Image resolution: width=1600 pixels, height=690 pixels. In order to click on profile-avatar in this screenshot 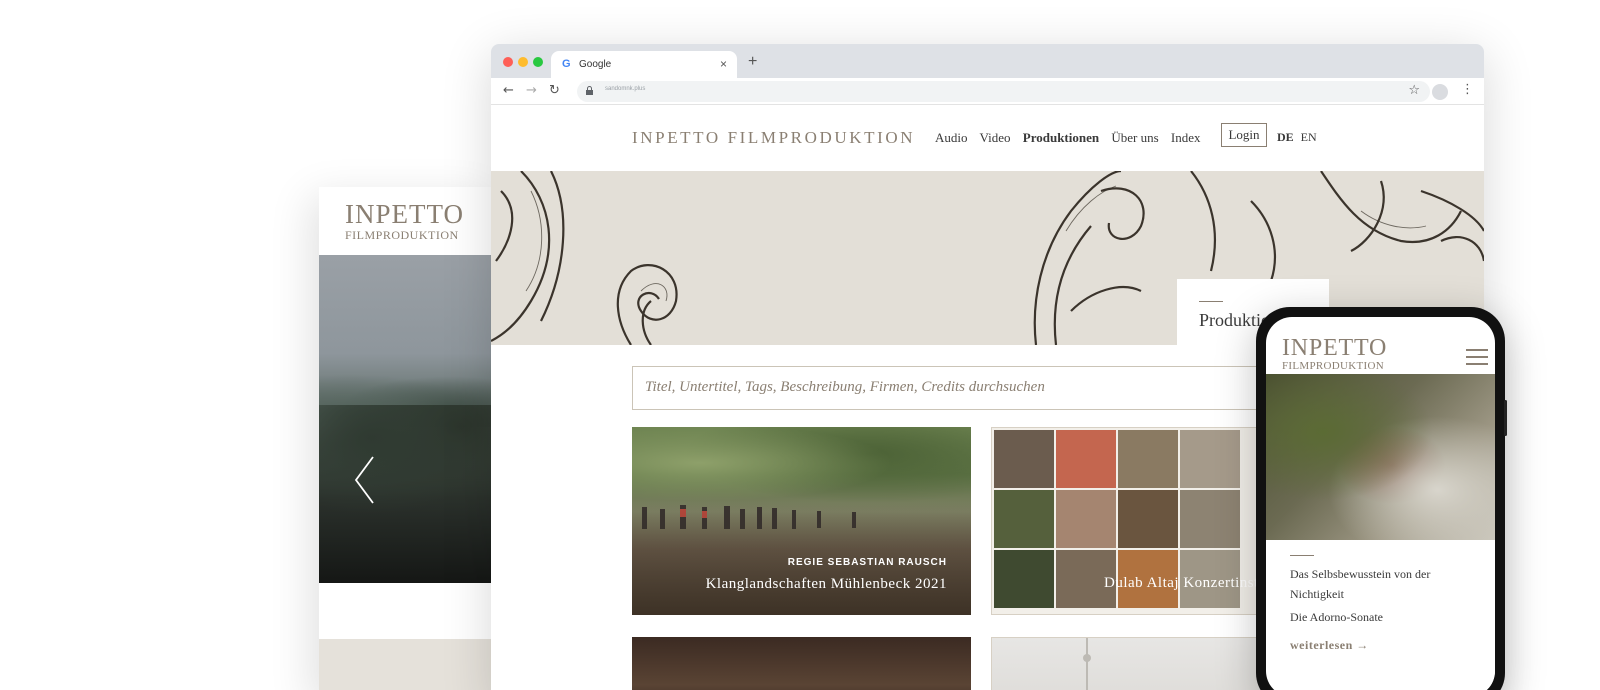, I will do `click(1440, 92)`.